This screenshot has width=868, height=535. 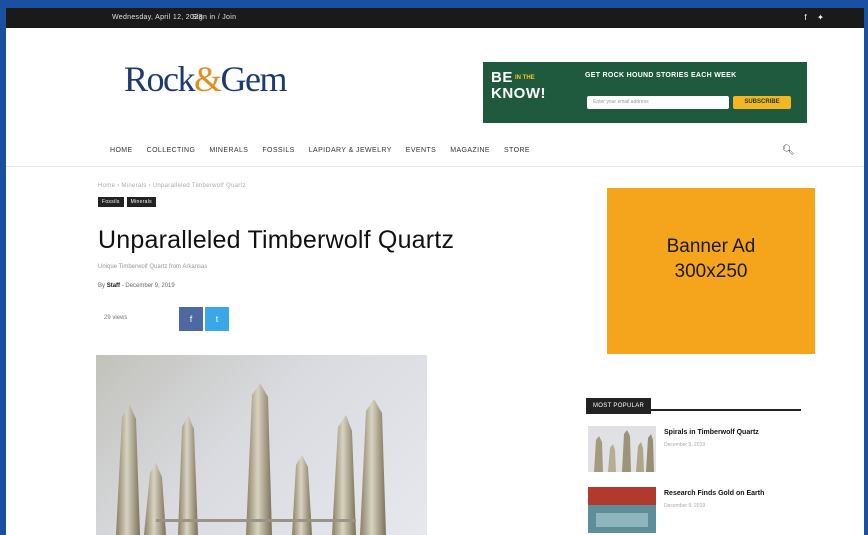 I want to click on site-logo: Rock&Gem, so click(x=206, y=79).